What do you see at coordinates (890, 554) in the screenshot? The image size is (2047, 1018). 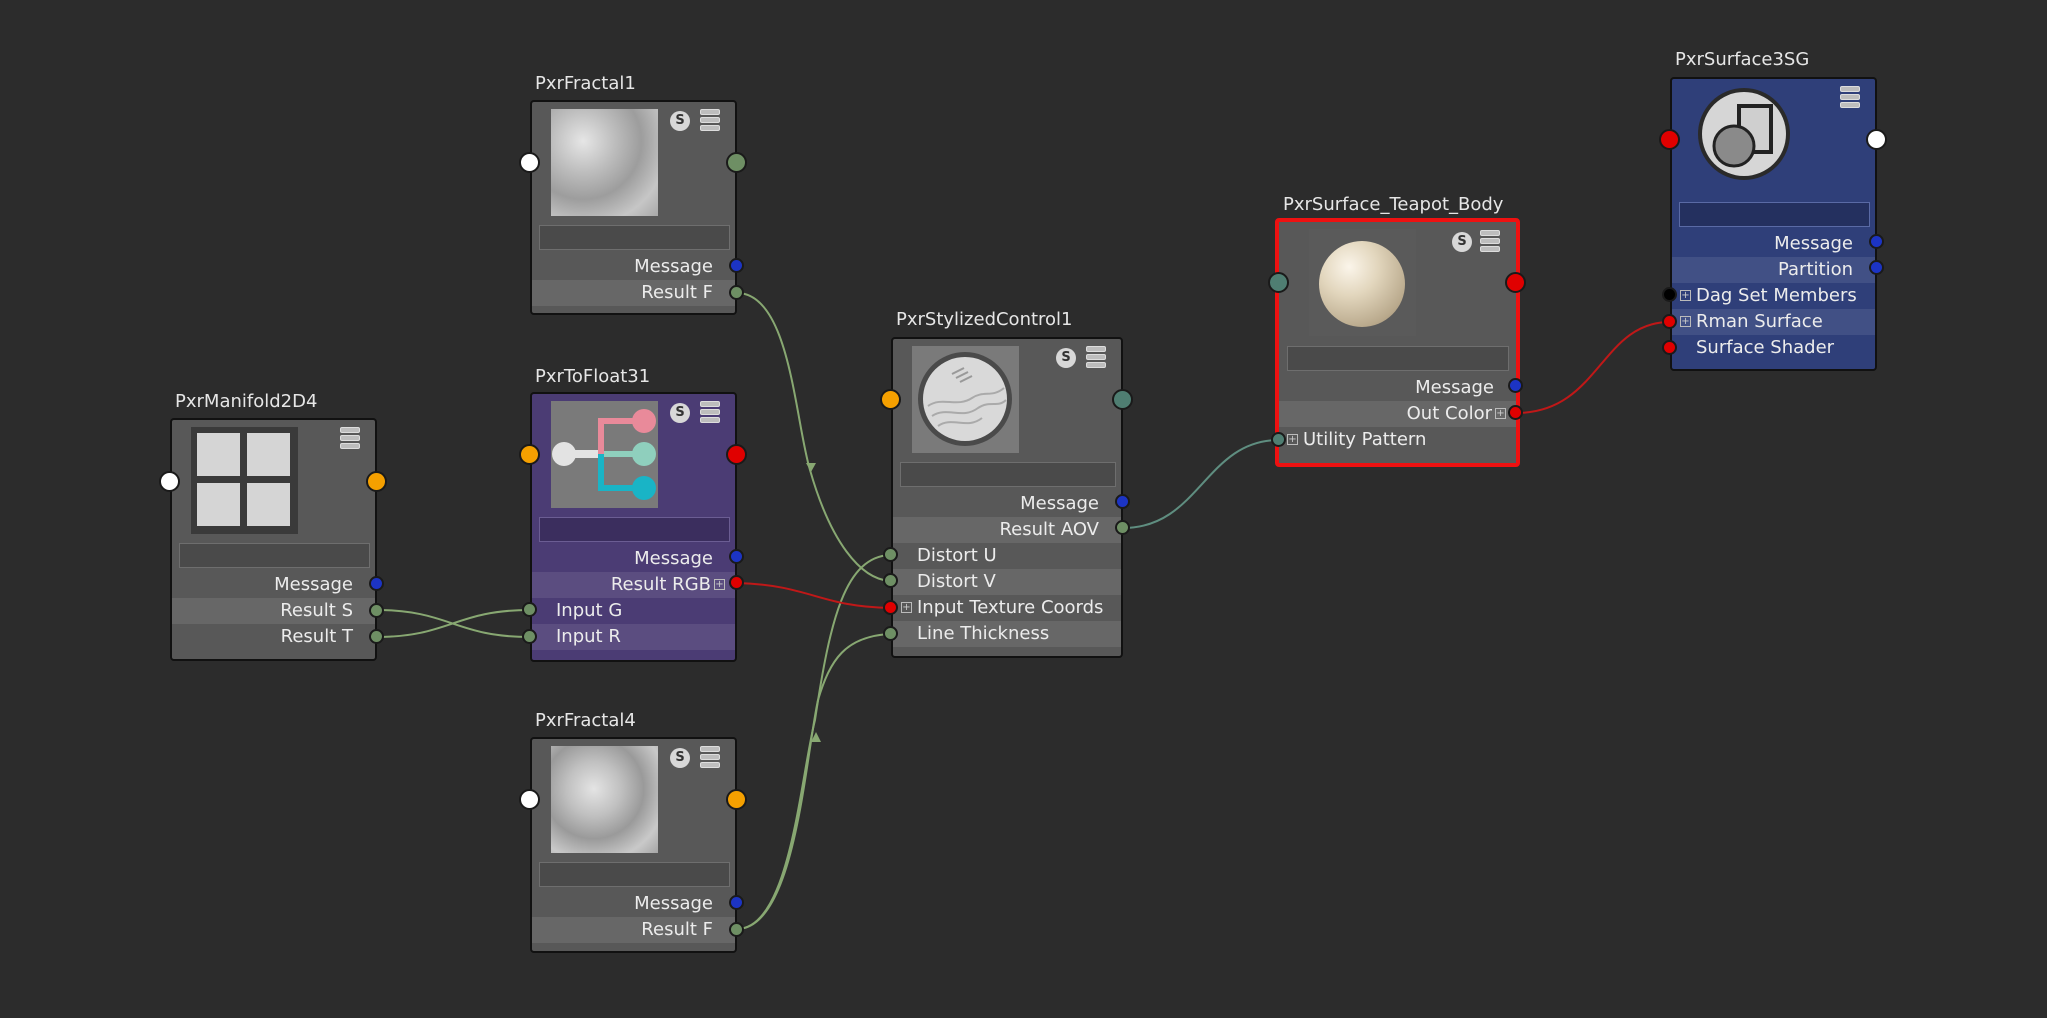 I see `input-port-distort-u` at bounding box center [890, 554].